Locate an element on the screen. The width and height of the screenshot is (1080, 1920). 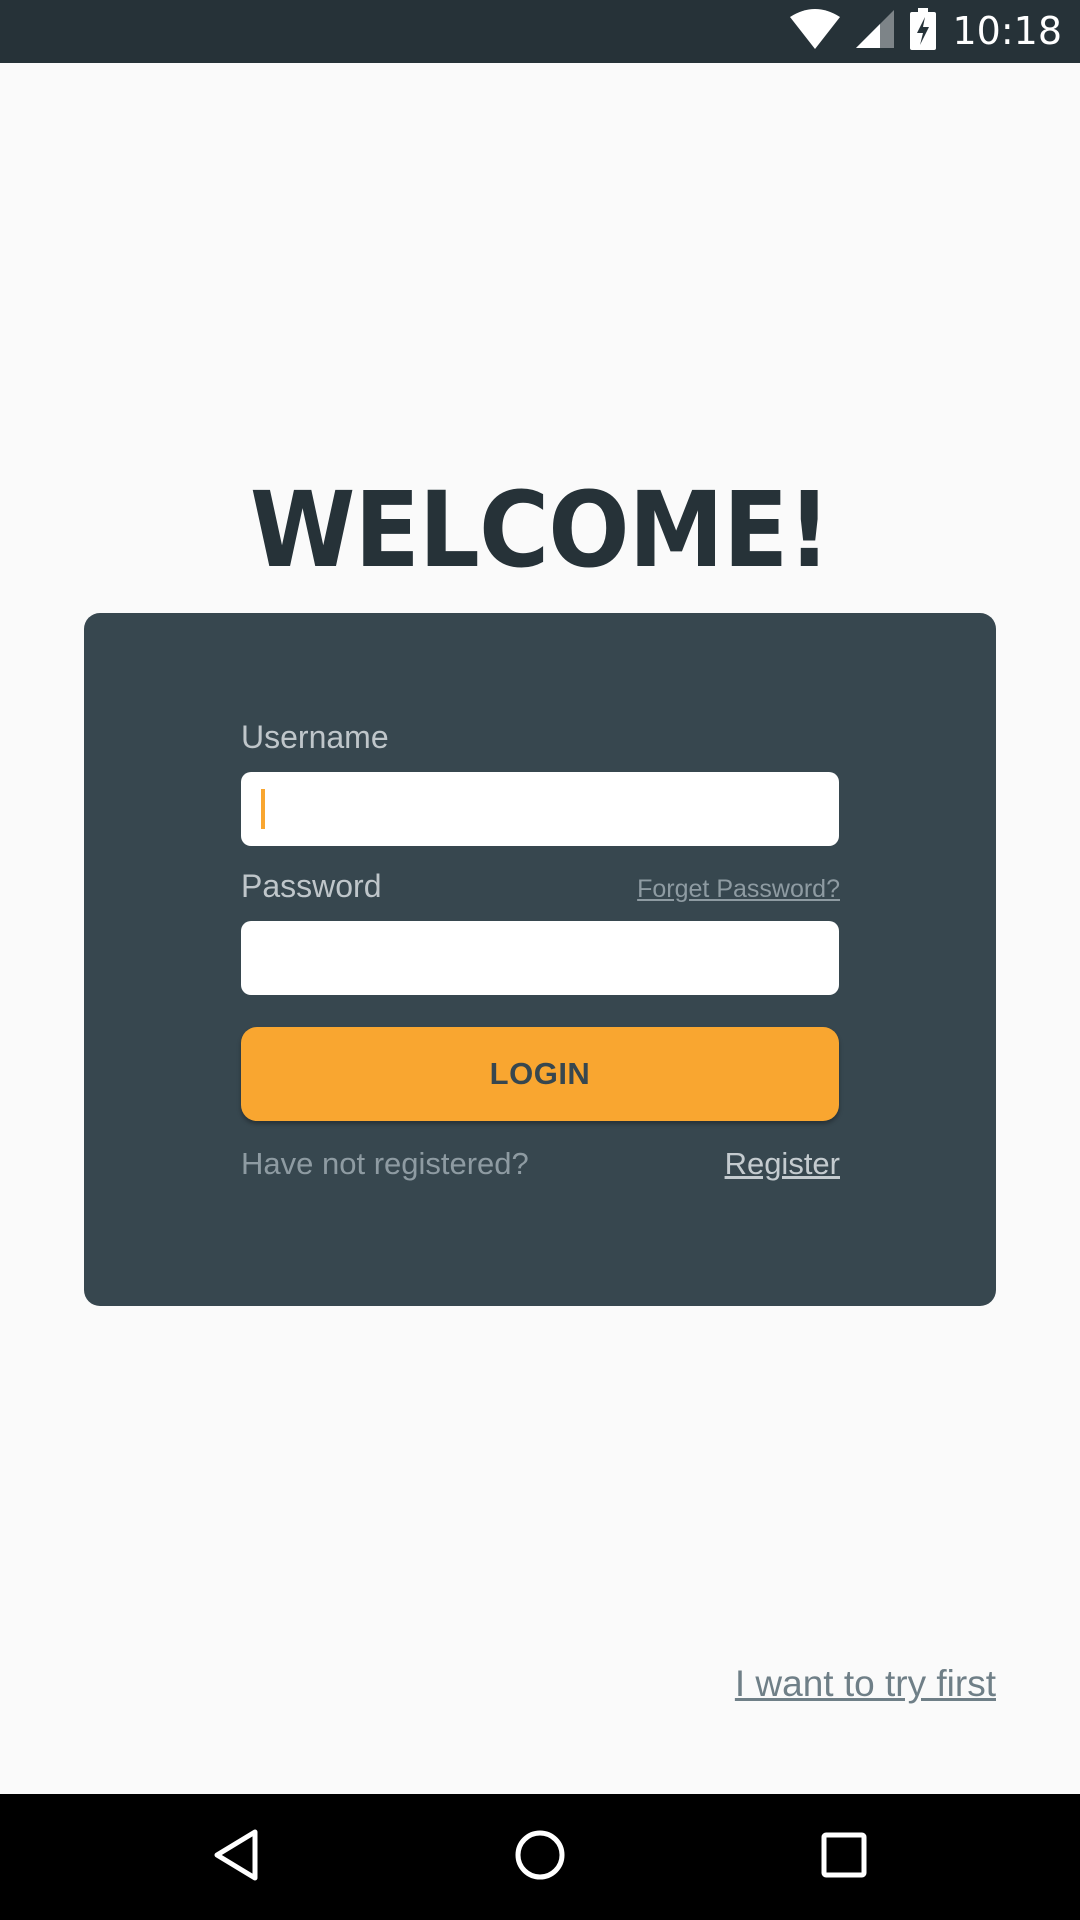
username-label: Username is located at coordinates (315, 737).